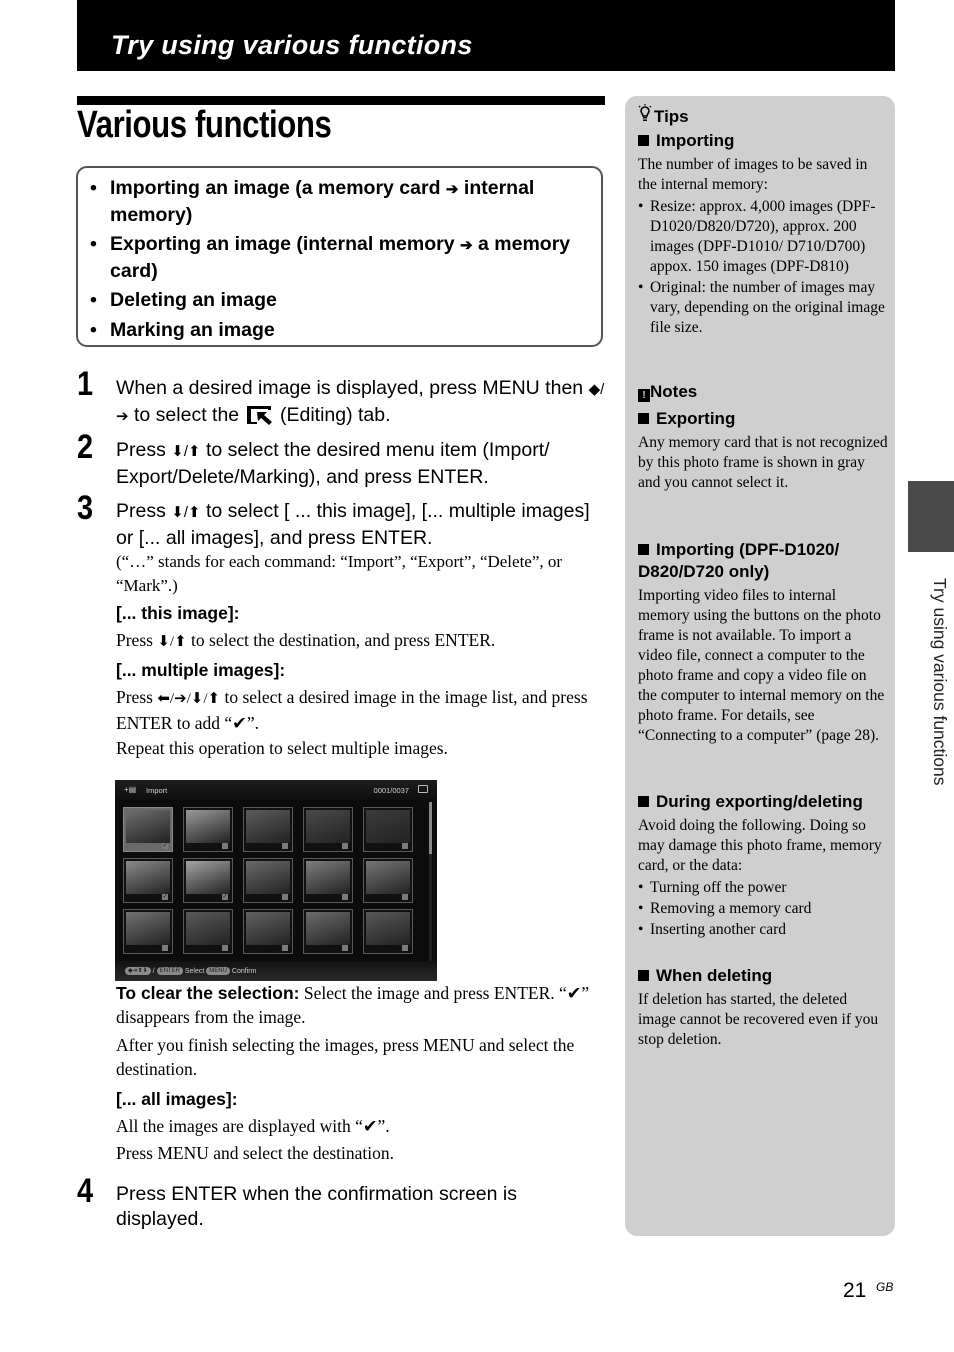 The width and height of the screenshot is (954, 1352). What do you see at coordinates (430, 828) in the screenshot?
I see `scrollbar-thumb` at bounding box center [430, 828].